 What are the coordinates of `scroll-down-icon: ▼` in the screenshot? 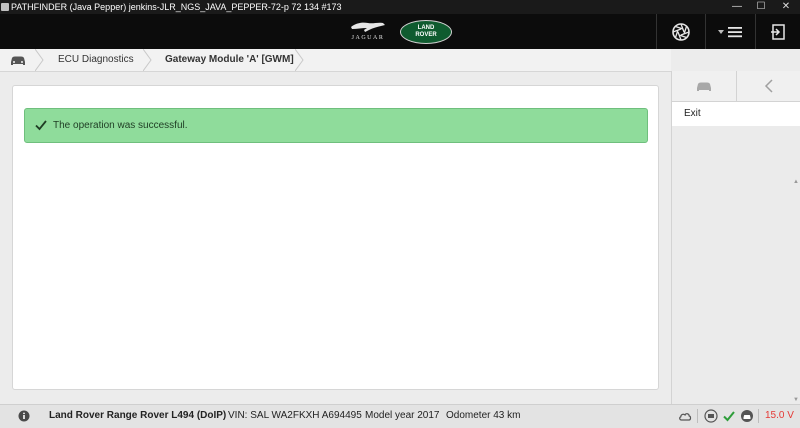 It's located at (796, 400).